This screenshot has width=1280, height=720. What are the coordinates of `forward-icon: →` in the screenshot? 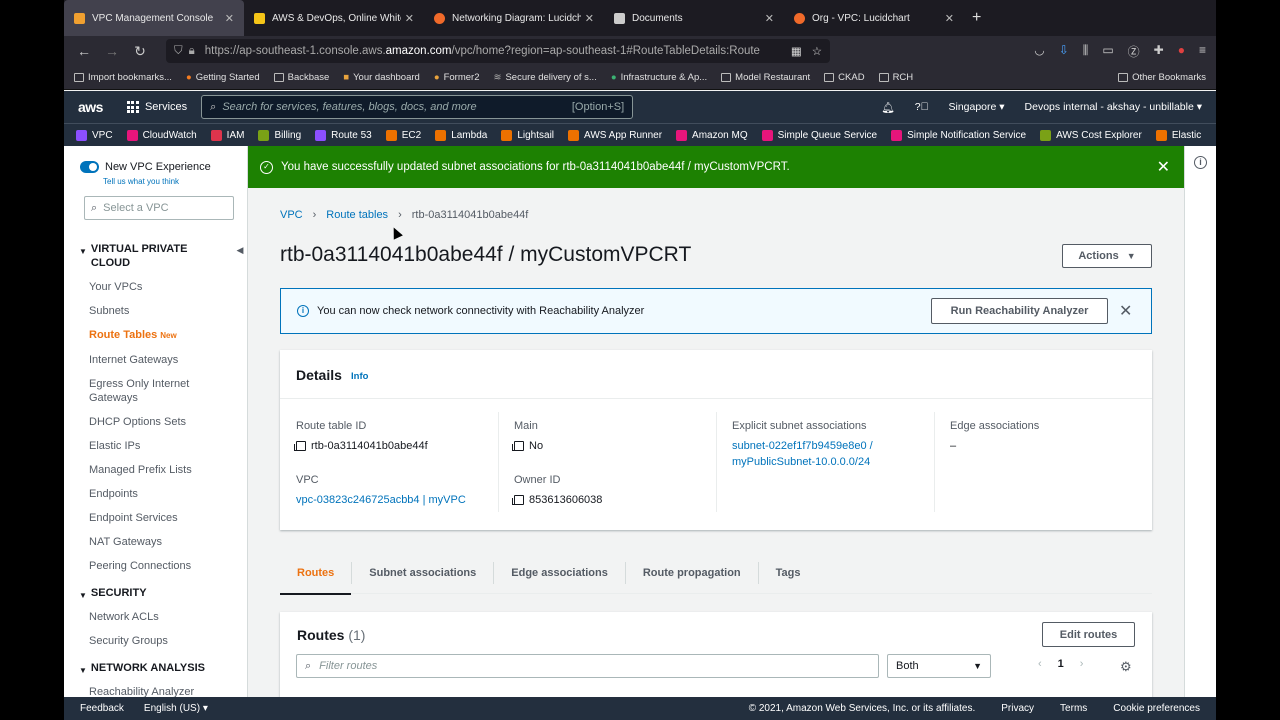 It's located at (112, 51).